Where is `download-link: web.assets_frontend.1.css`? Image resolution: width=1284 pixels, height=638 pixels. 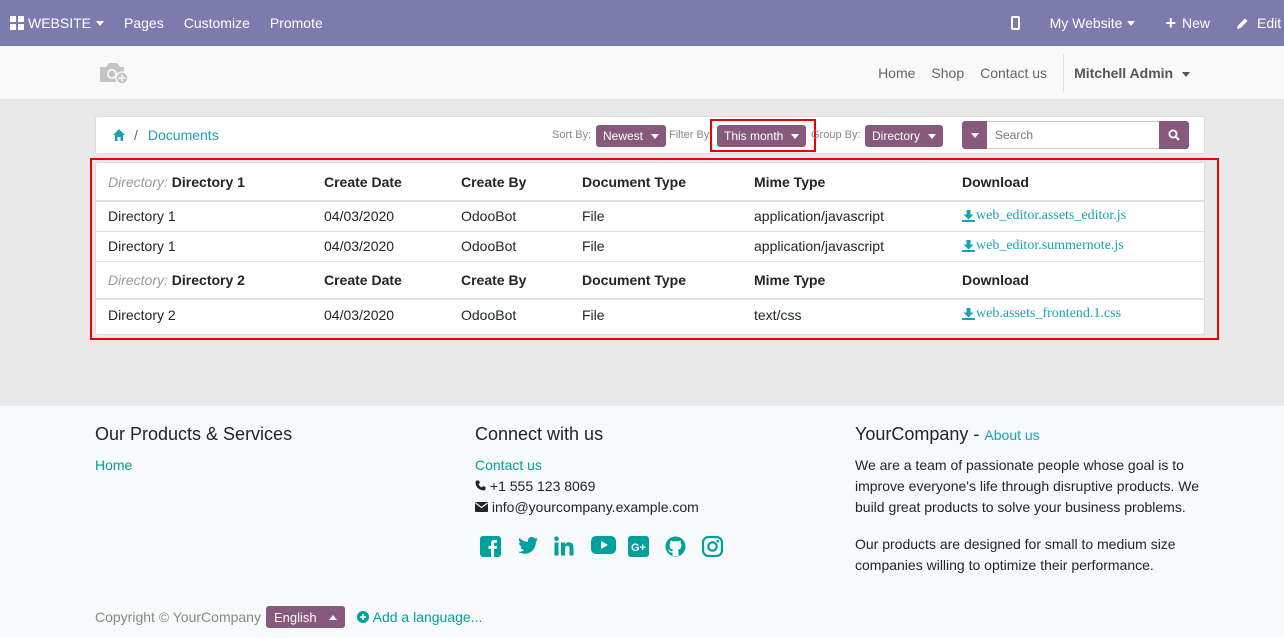
download-link: web.assets_frontend.1.css is located at coordinates (1041, 314).